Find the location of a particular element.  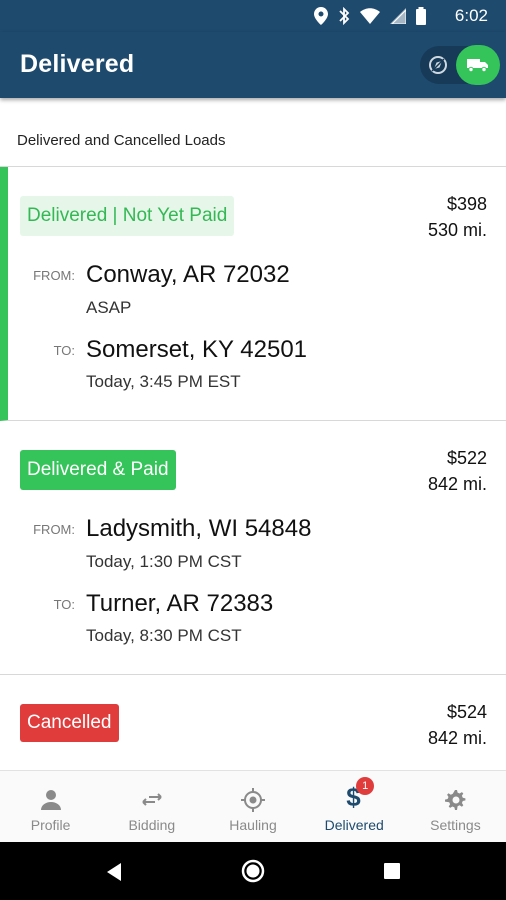

gear-icon is located at coordinates (455, 800).